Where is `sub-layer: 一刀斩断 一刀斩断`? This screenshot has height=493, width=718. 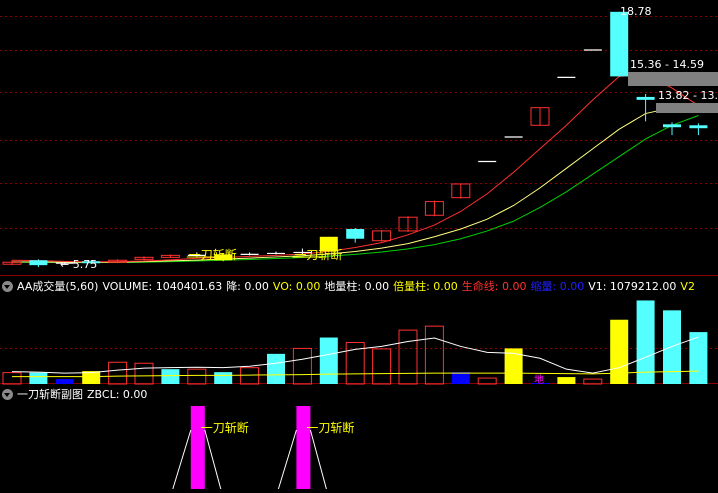
sub-layer: 一刀斩断 一刀斩断 is located at coordinates (263, 448).